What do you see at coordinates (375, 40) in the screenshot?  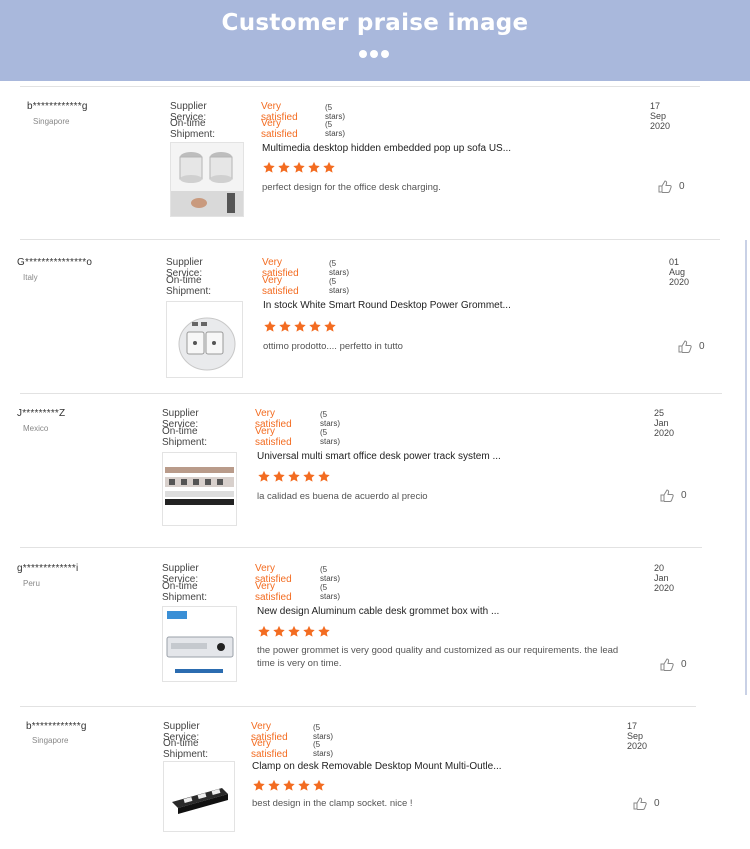 I see `header-banner: Customer praise image` at bounding box center [375, 40].